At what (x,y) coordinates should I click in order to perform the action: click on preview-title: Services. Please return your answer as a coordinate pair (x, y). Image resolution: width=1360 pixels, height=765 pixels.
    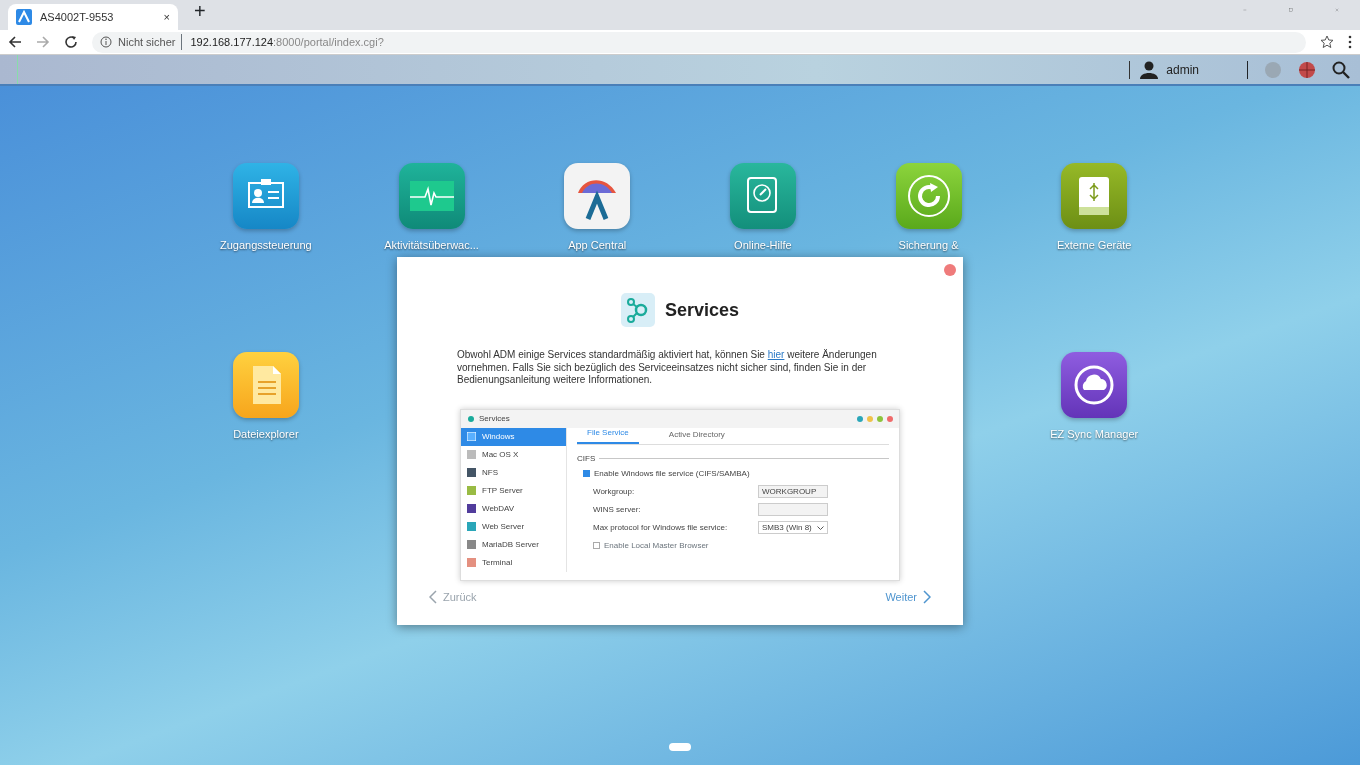
    Looking at the image, I should click on (494, 418).